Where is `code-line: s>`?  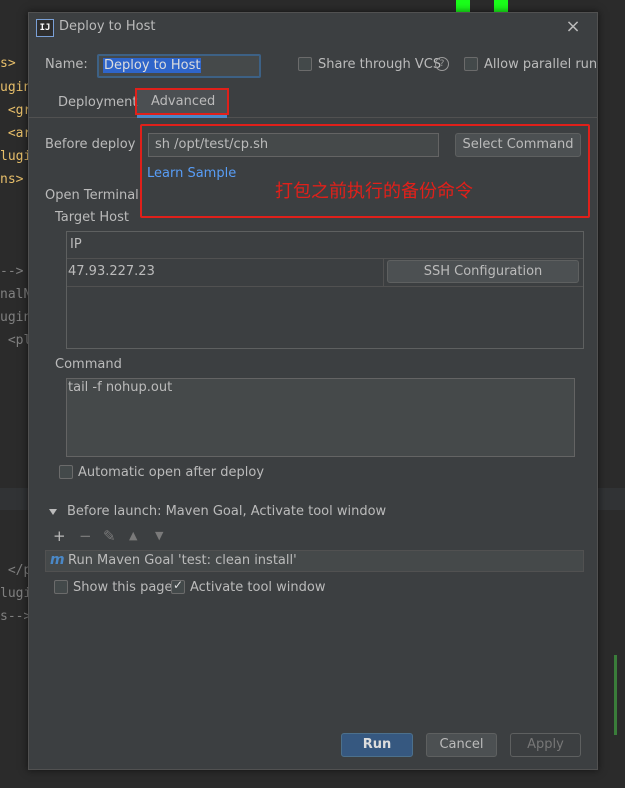
code-line: s> is located at coordinates (8, 63).